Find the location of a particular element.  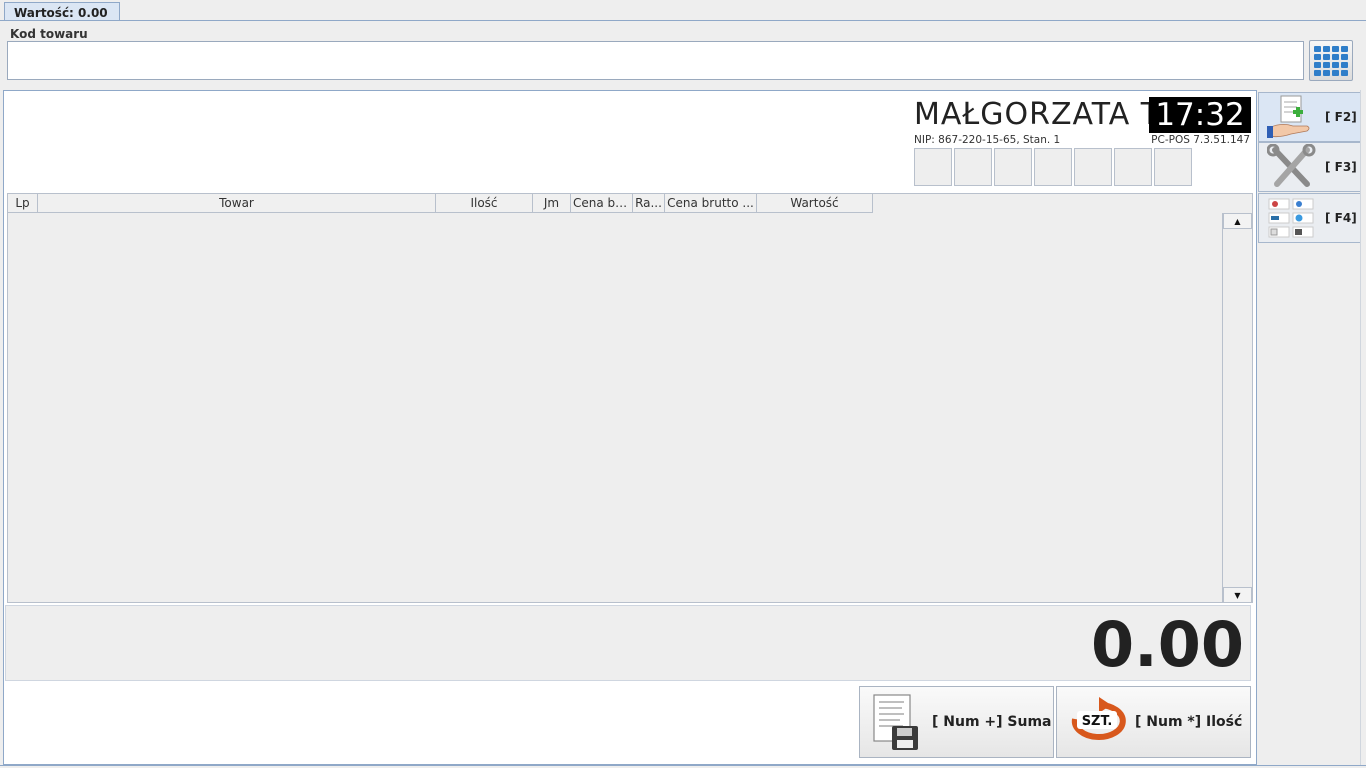

column-jm: Jm is located at coordinates (552, 203).